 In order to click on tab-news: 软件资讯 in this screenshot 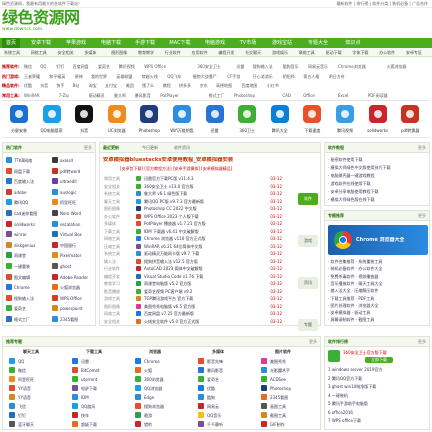, I will do `click(182, 147)`.